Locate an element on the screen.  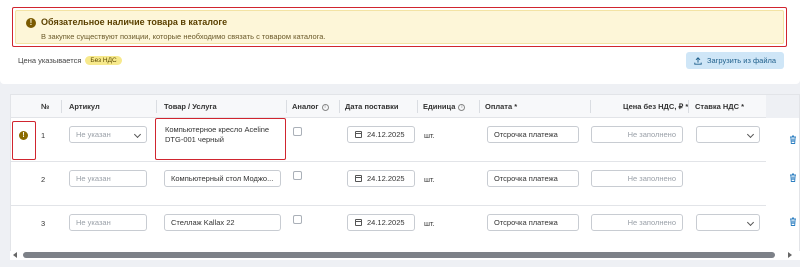
horizontal-scrollbar is located at coordinates (405, 255).